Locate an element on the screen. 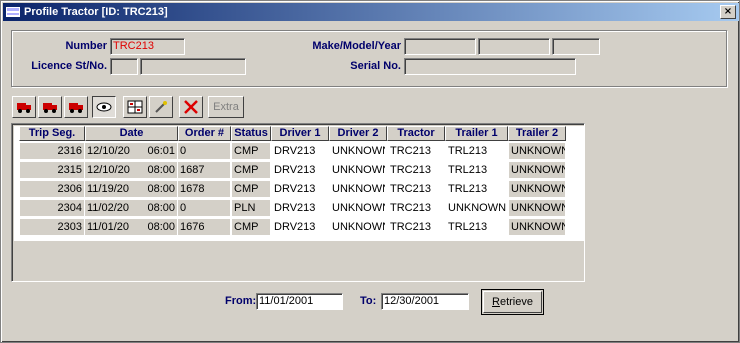 Image resolution: width=740 pixels, height=343 pixels. serial-field is located at coordinates (490, 66).